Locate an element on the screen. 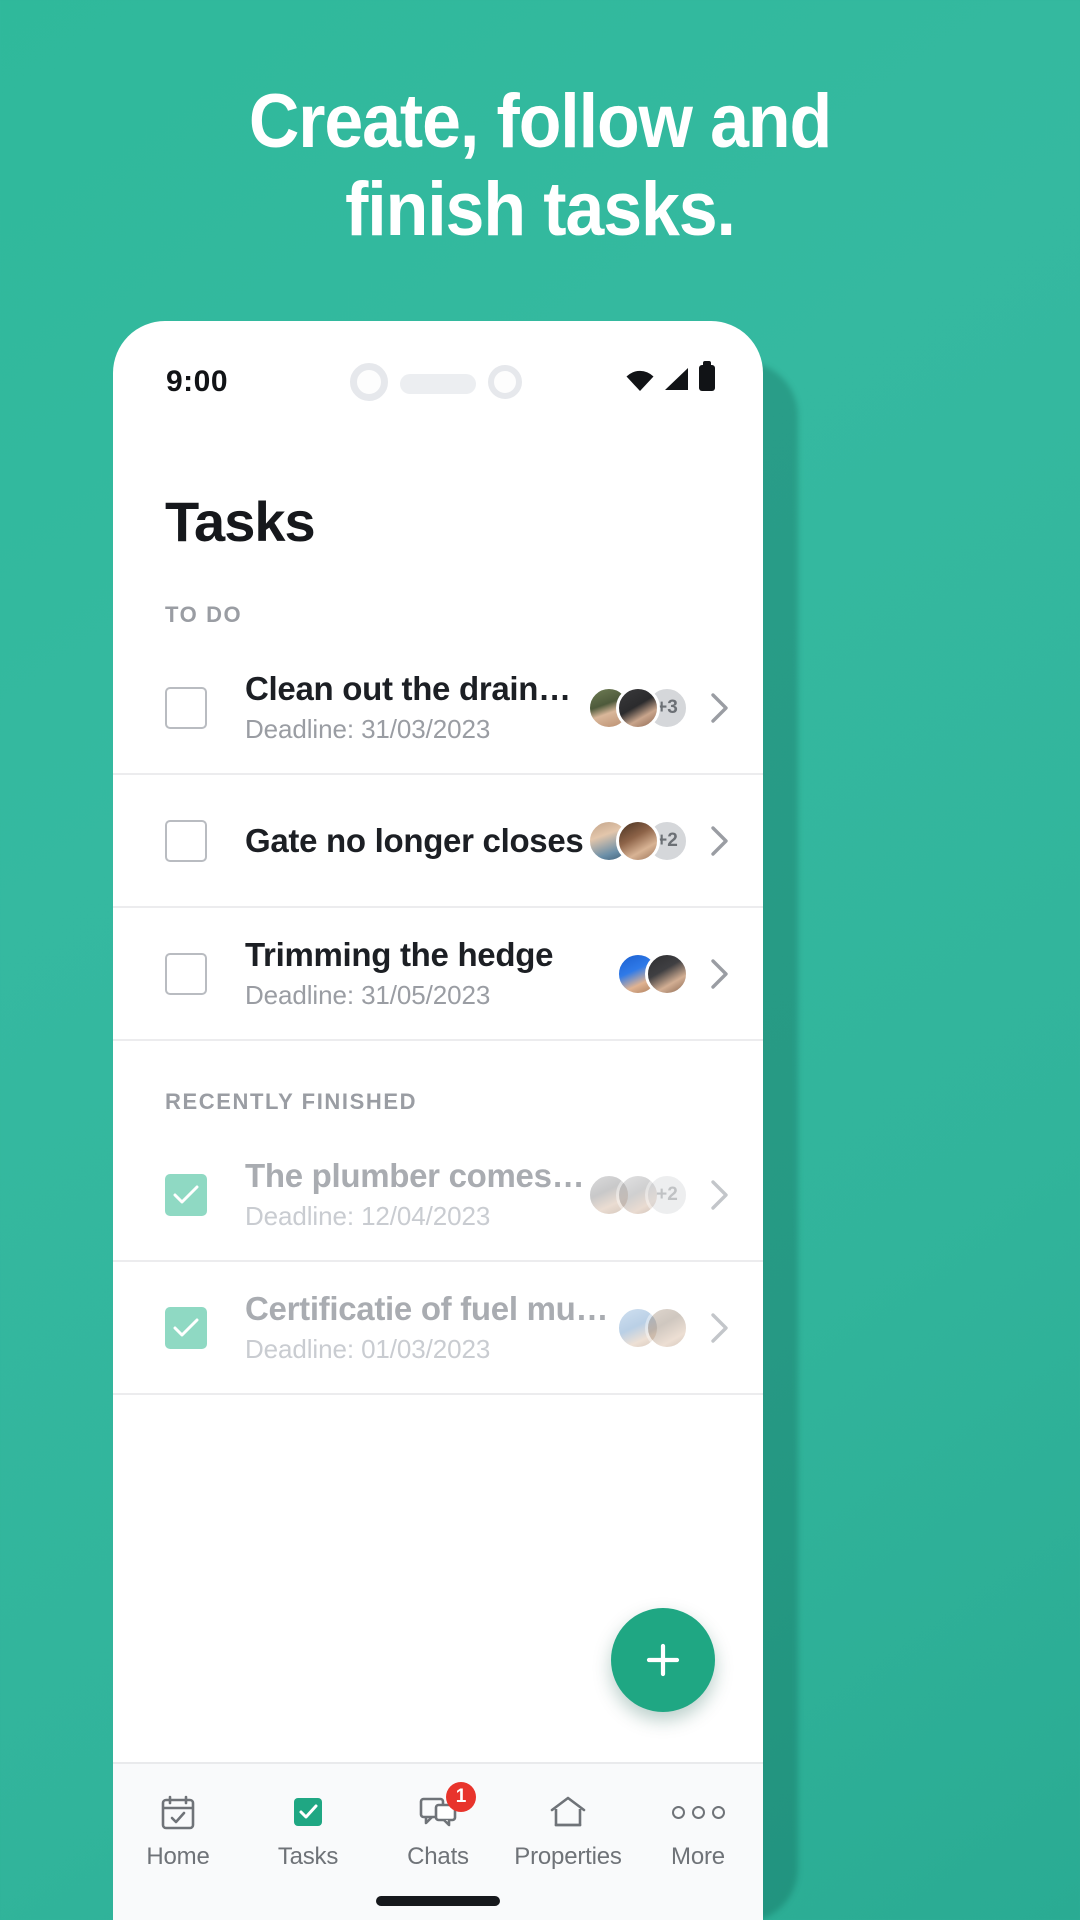  headline-line-2: finish tasks. is located at coordinates (540, 209).